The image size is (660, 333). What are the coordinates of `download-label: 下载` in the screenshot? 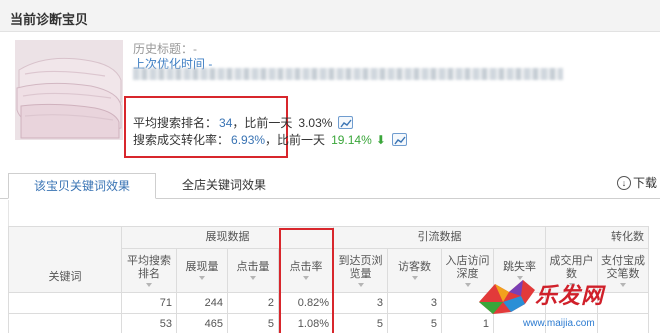 It's located at (645, 183).